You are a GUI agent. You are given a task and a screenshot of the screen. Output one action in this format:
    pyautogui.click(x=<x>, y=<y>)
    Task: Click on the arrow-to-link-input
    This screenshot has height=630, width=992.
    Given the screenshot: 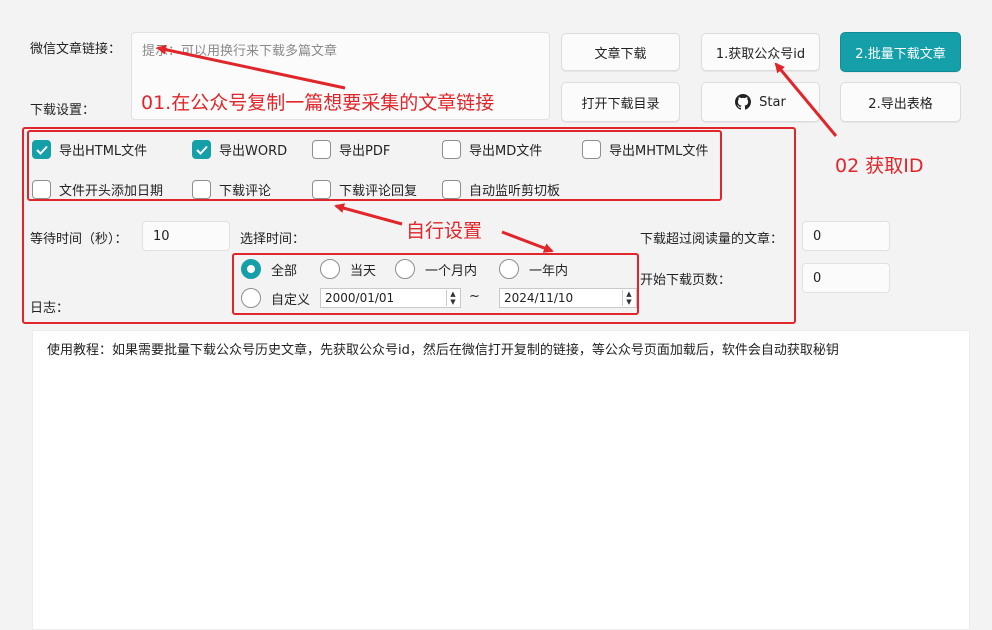 What is the action you would take?
    pyautogui.click(x=251, y=67)
    